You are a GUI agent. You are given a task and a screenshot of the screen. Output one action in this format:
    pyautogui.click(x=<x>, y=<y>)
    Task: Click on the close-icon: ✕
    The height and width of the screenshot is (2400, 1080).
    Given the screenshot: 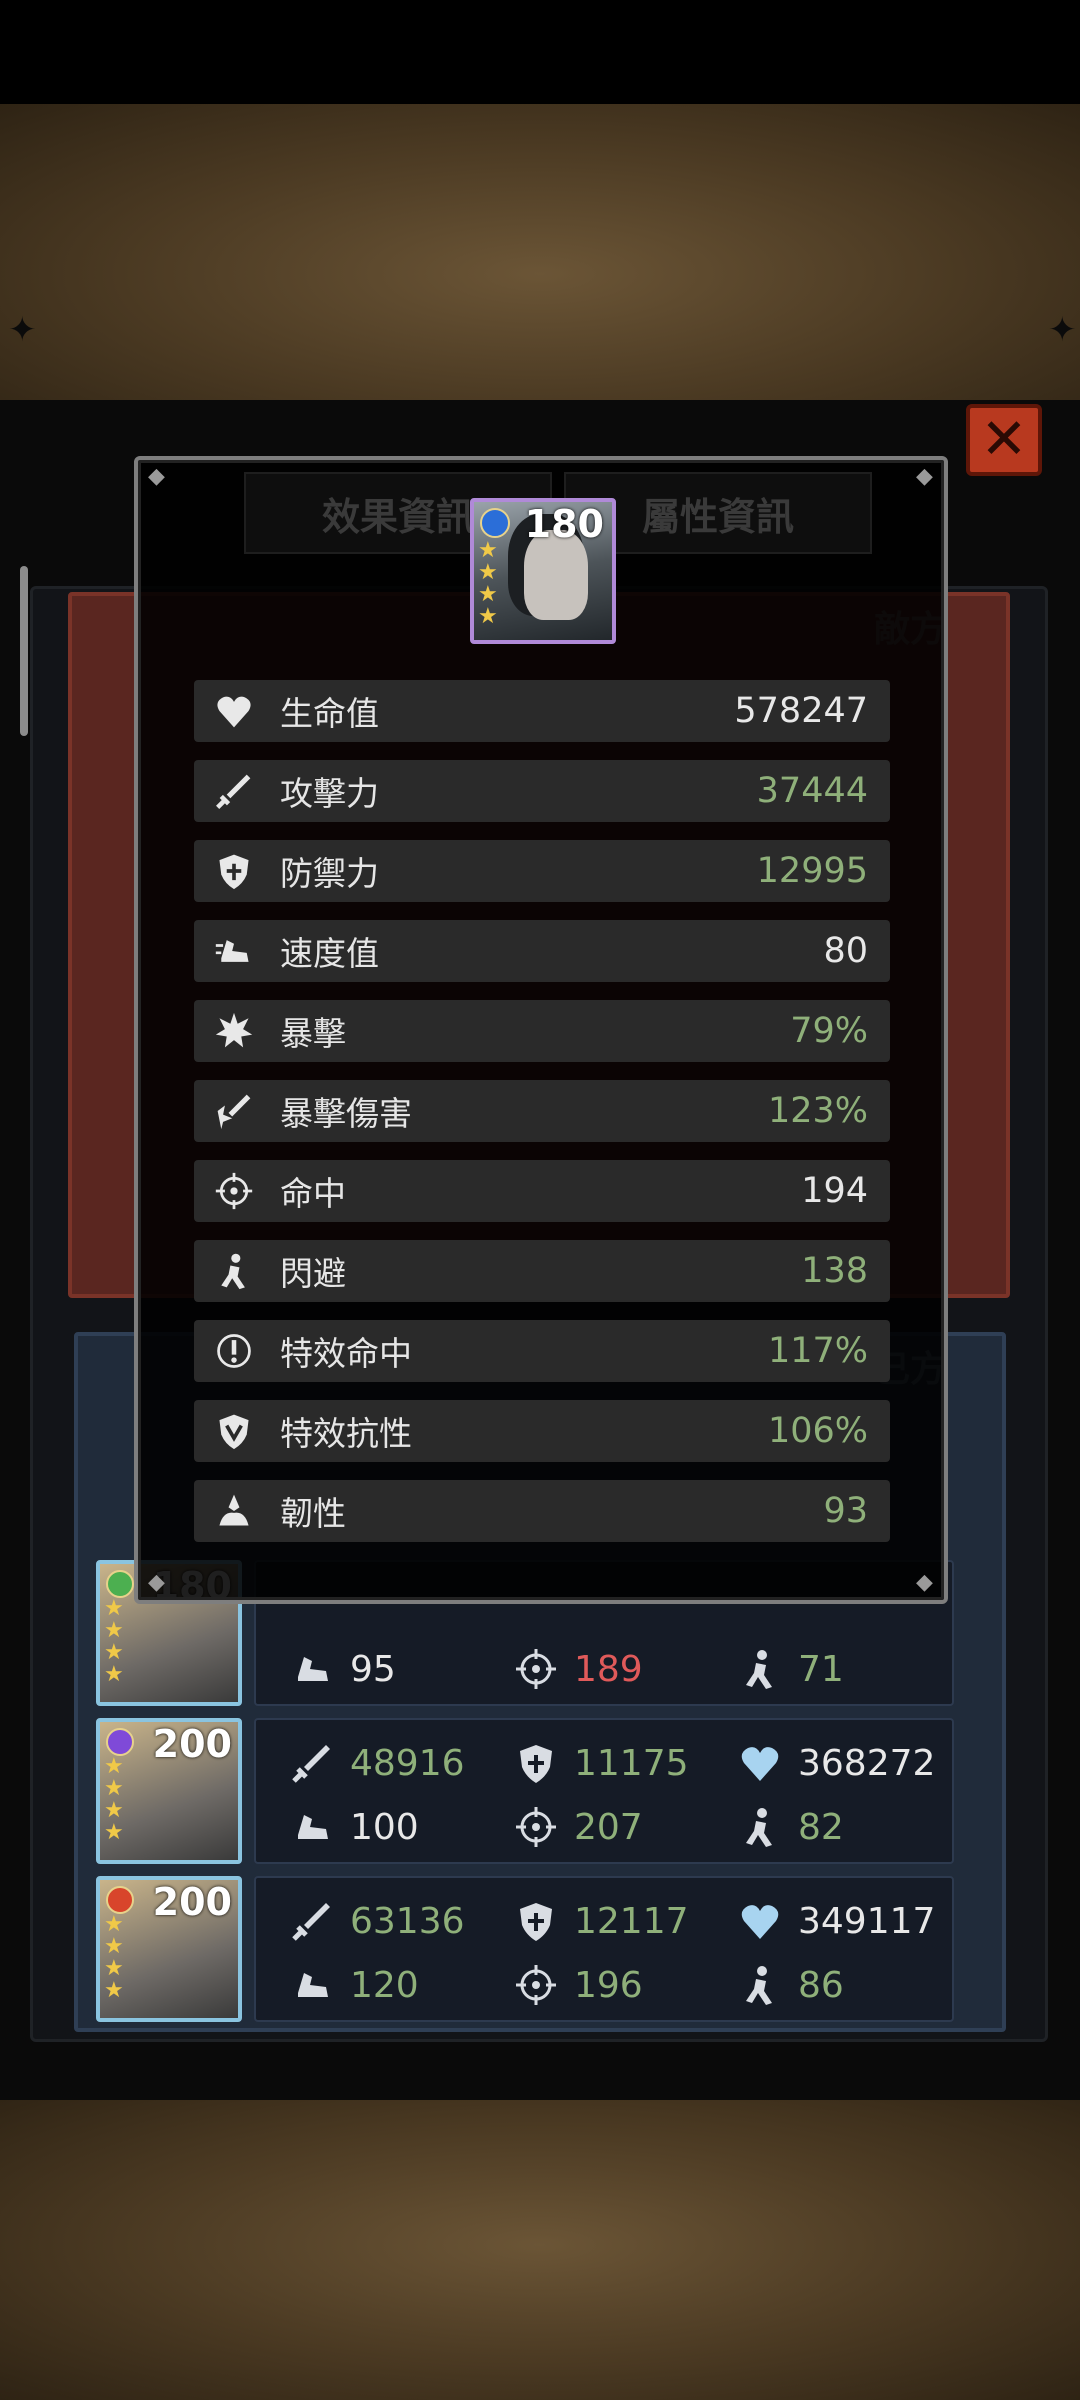 What is the action you would take?
    pyautogui.click(x=1004, y=439)
    